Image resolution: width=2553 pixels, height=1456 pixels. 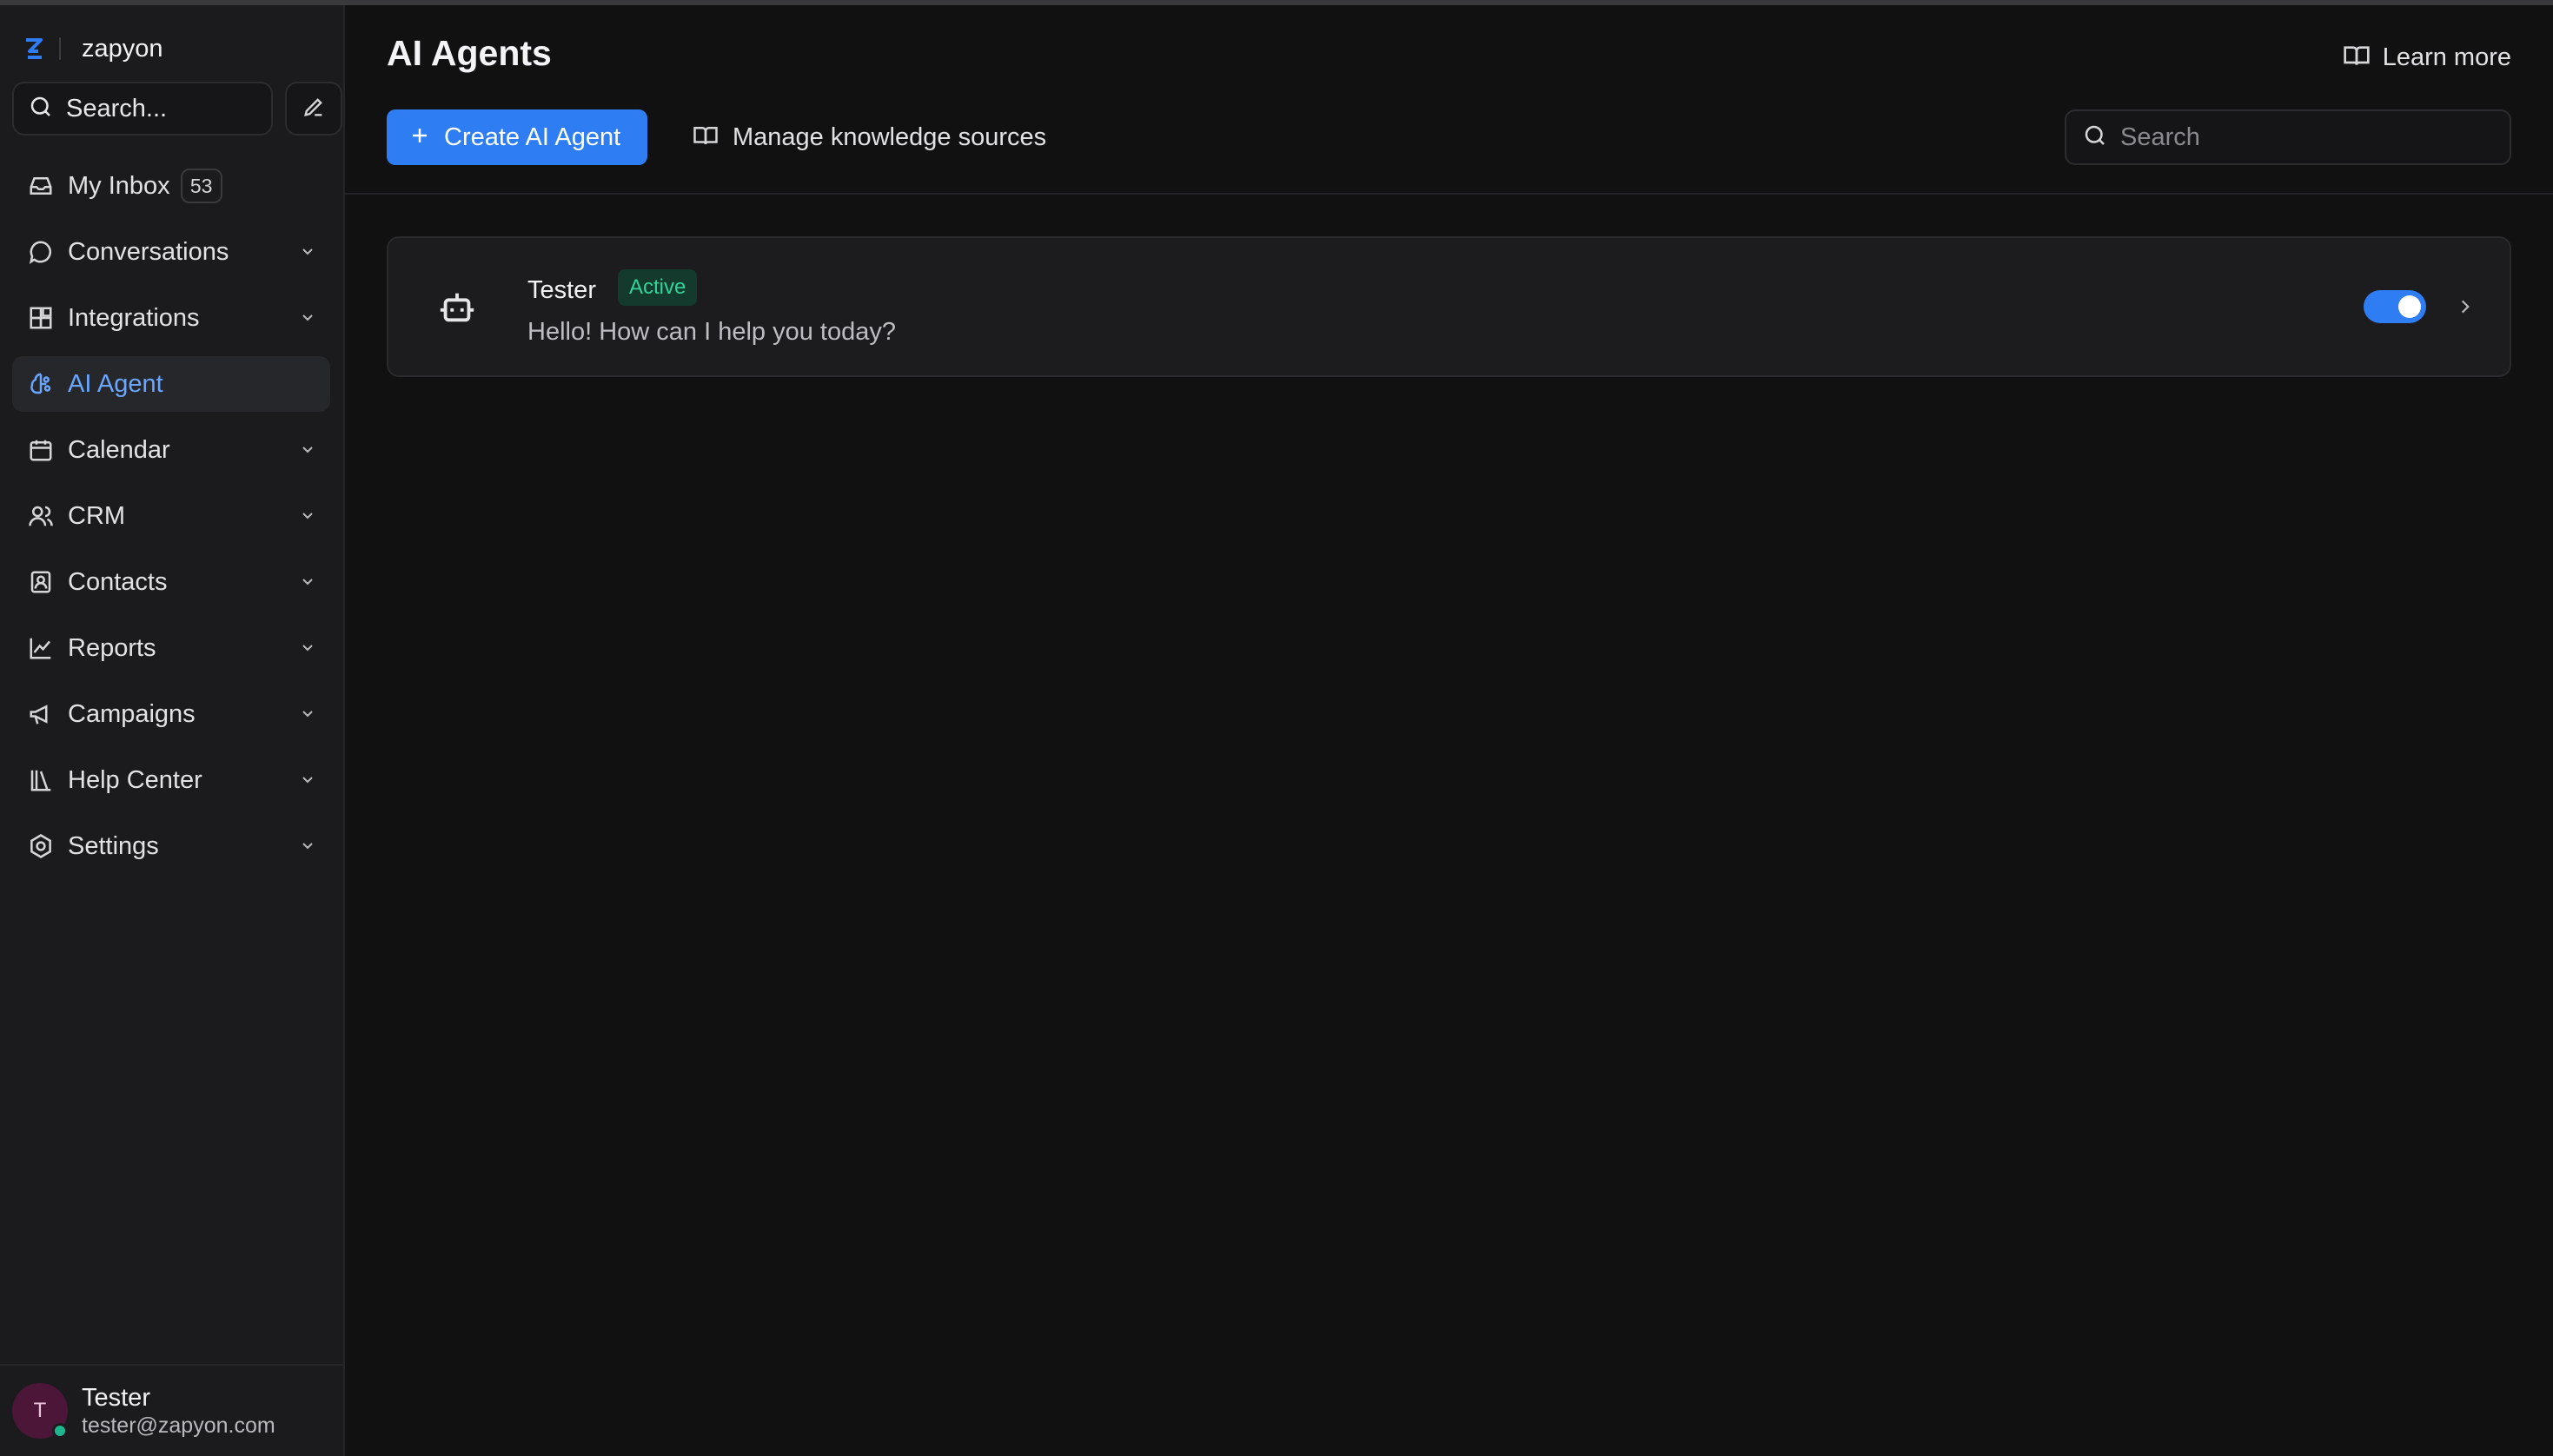 What do you see at coordinates (41, 186) in the screenshot?
I see `inbox-icon` at bounding box center [41, 186].